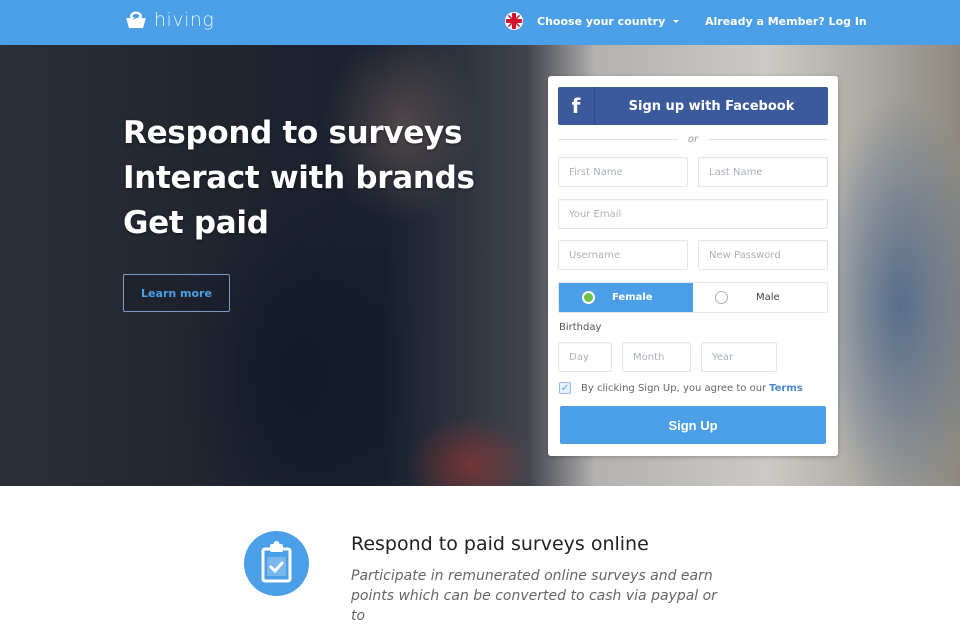  What do you see at coordinates (293, 133) in the screenshot?
I see `headline-line: Respond to surveys` at bounding box center [293, 133].